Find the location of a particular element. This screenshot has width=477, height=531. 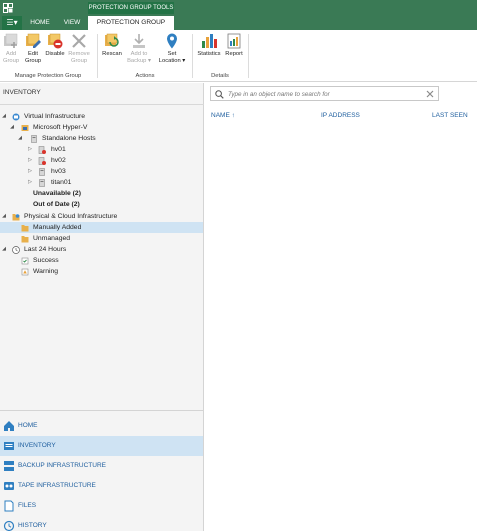

tree-item-manually-added: Manually Added is located at coordinates (101, 227).